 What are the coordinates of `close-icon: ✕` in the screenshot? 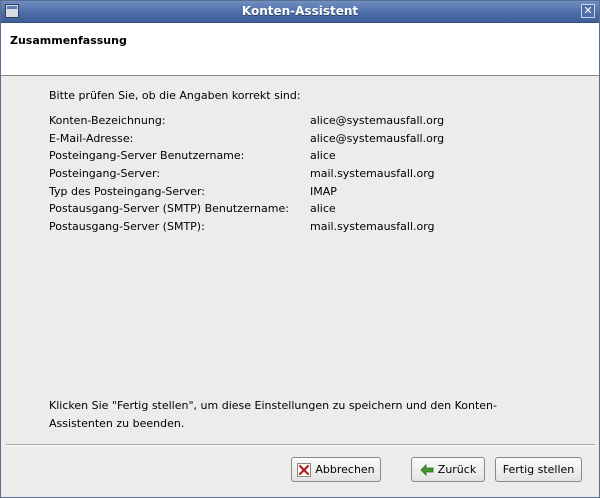 It's located at (588, 10).